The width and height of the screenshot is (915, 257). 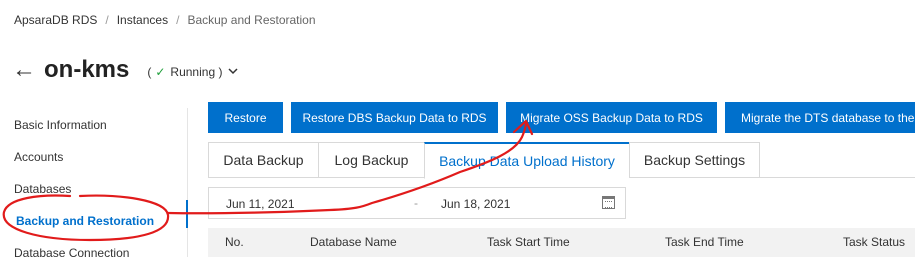 I want to click on tab-log-backup: Log Backup, so click(x=371, y=160).